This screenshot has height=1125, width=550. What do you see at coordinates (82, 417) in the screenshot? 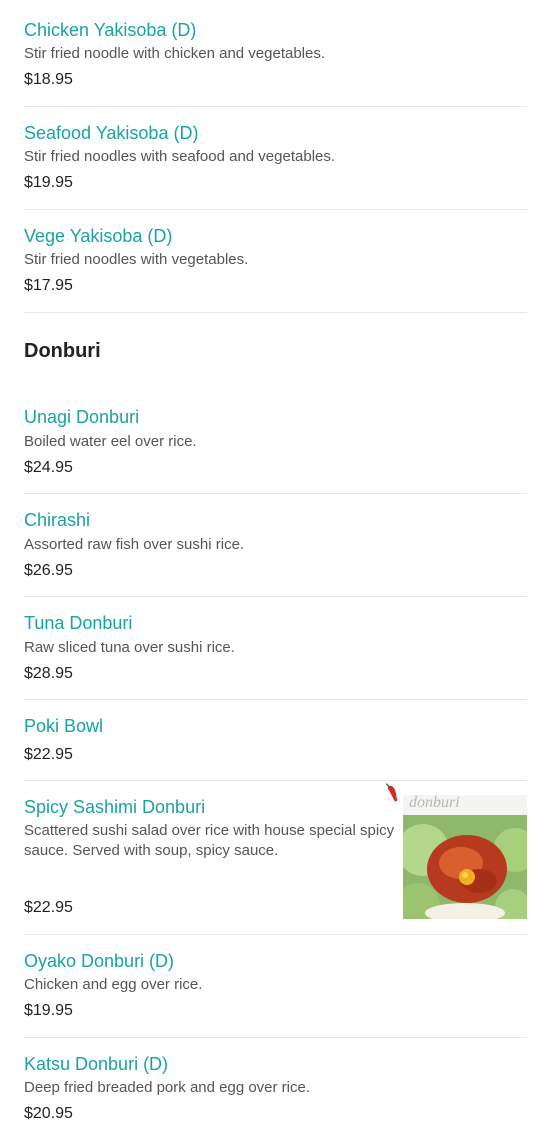
I see `item-name: Unagi Donburi` at bounding box center [82, 417].